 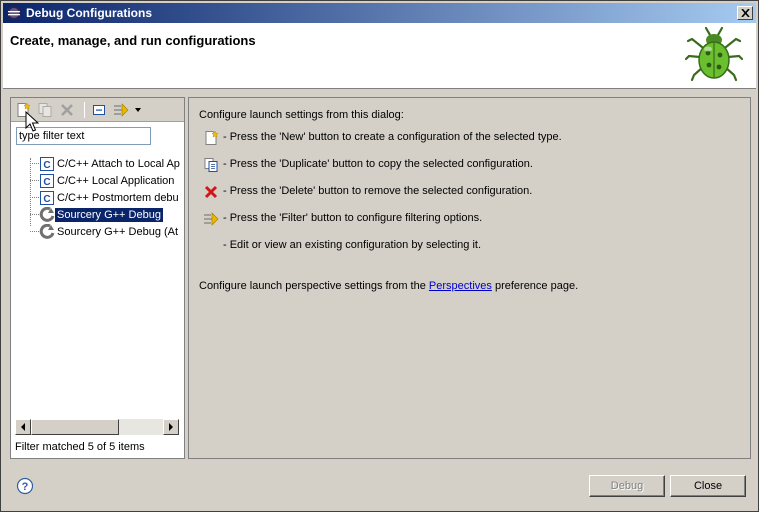 I want to click on debug-button: Debug, so click(x=627, y=486).